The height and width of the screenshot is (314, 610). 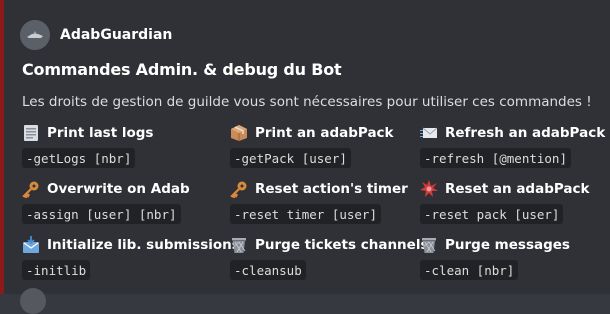 What do you see at coordinates (492, 214) in the screenshot?
I see `command-code: -reset pack [user]` at bounding box center [492, 214].